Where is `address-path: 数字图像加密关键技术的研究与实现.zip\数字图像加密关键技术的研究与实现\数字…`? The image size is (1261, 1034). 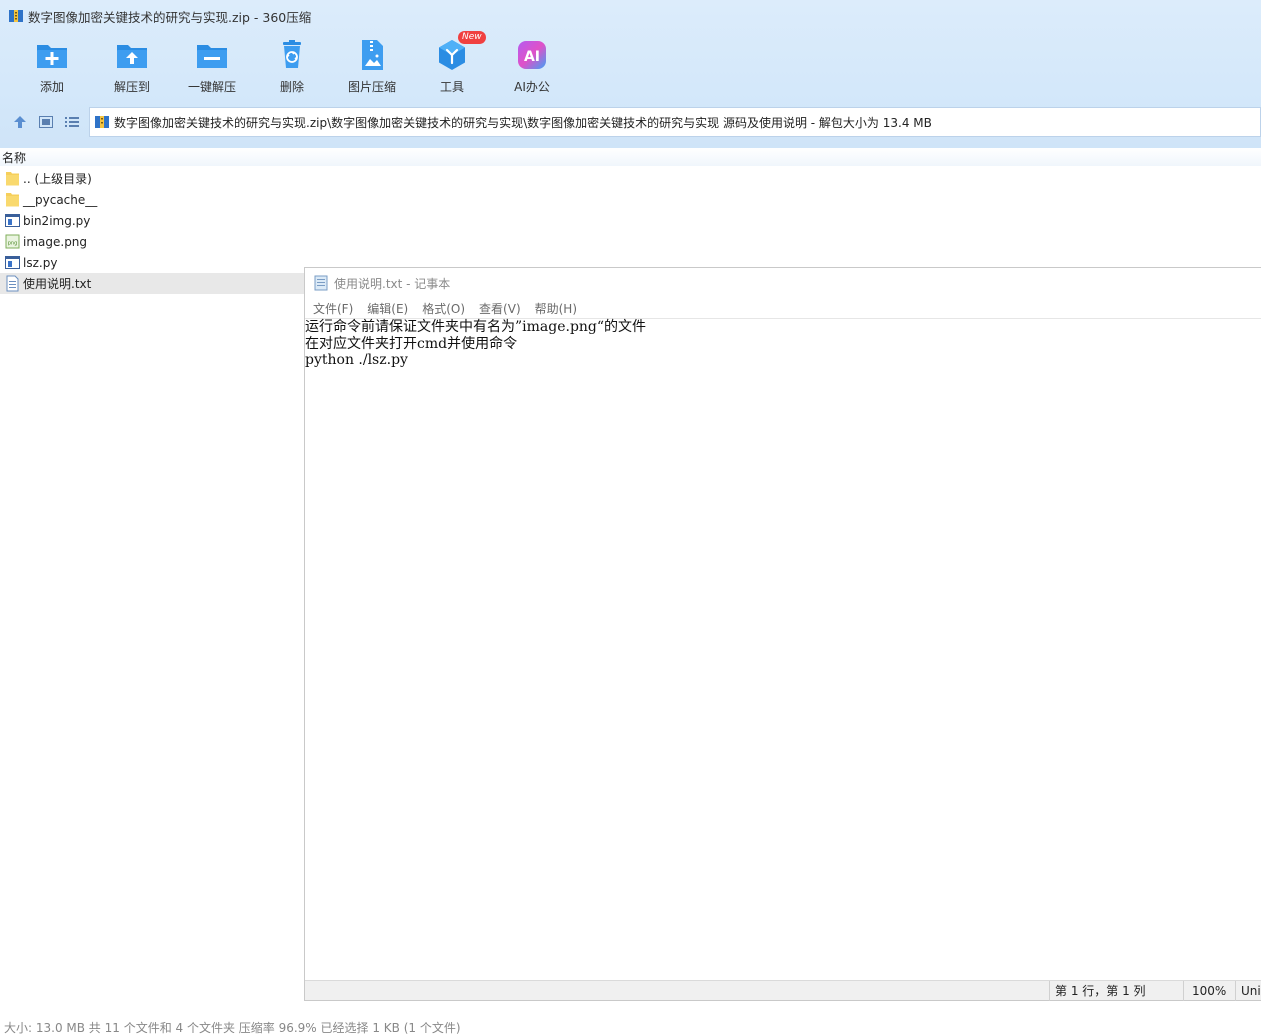
address-path: 数字图像加密关键技术的研究与实现.zip\数字图像加密关键技术的研究与实现\数字… is located at coordinates (523, 122).